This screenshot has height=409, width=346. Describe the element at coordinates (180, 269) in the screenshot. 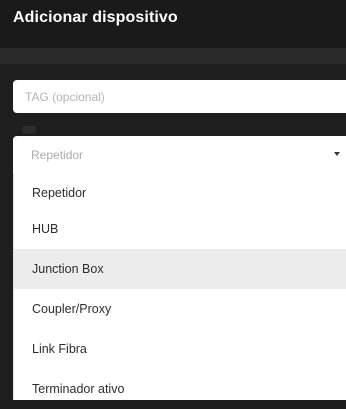

I see `dropdown-option-junction-box: Junction Box` at that location.